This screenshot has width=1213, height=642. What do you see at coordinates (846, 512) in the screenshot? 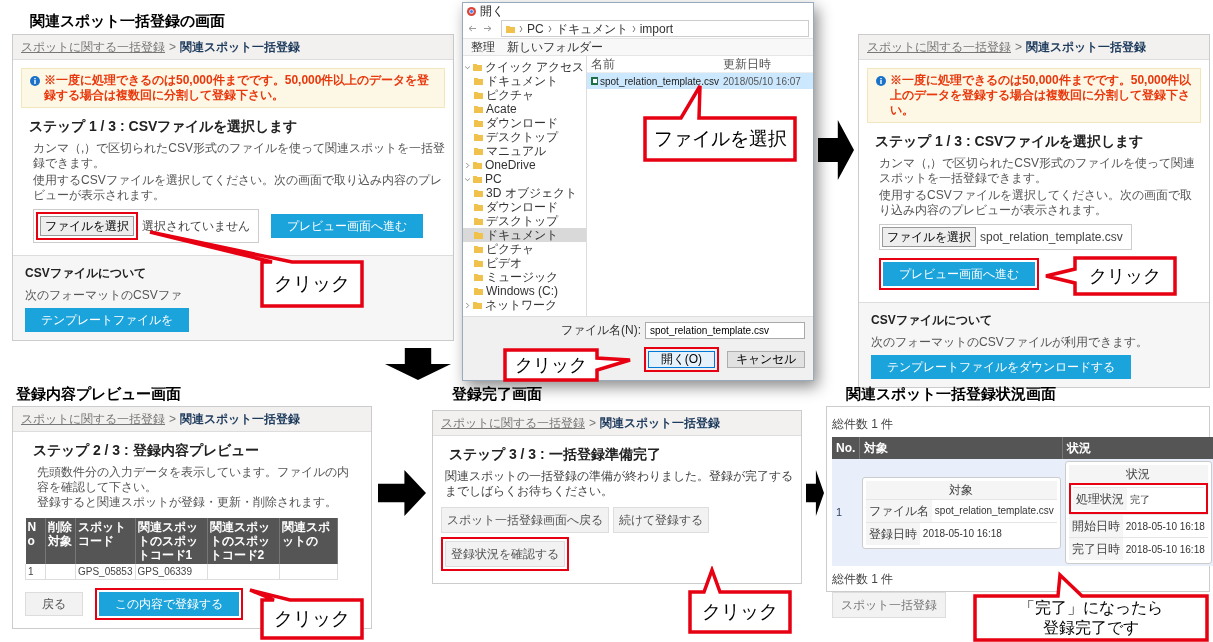
I see `table-cell: 1` at bounding box center [846, 512].